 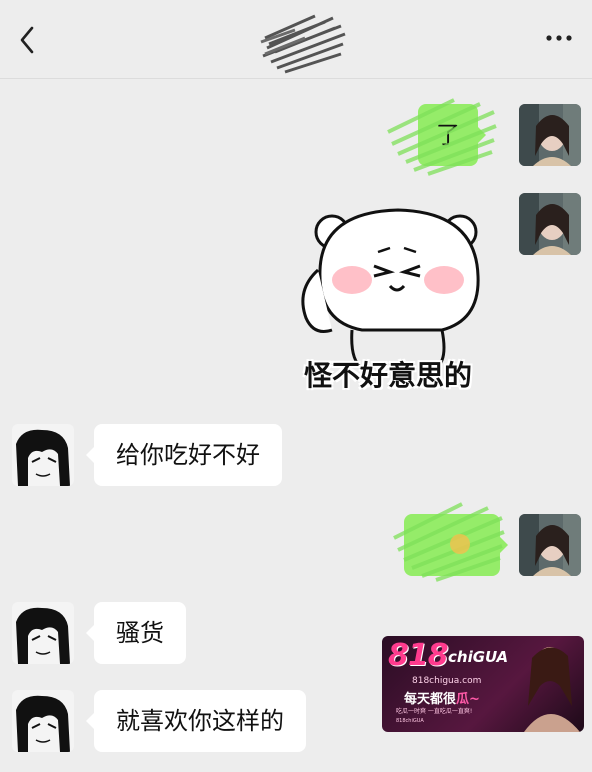 What do you see at coordinates (305, 43) in the screenshot?
I see `chat-title-redacted` at bounding box center [305, 43].